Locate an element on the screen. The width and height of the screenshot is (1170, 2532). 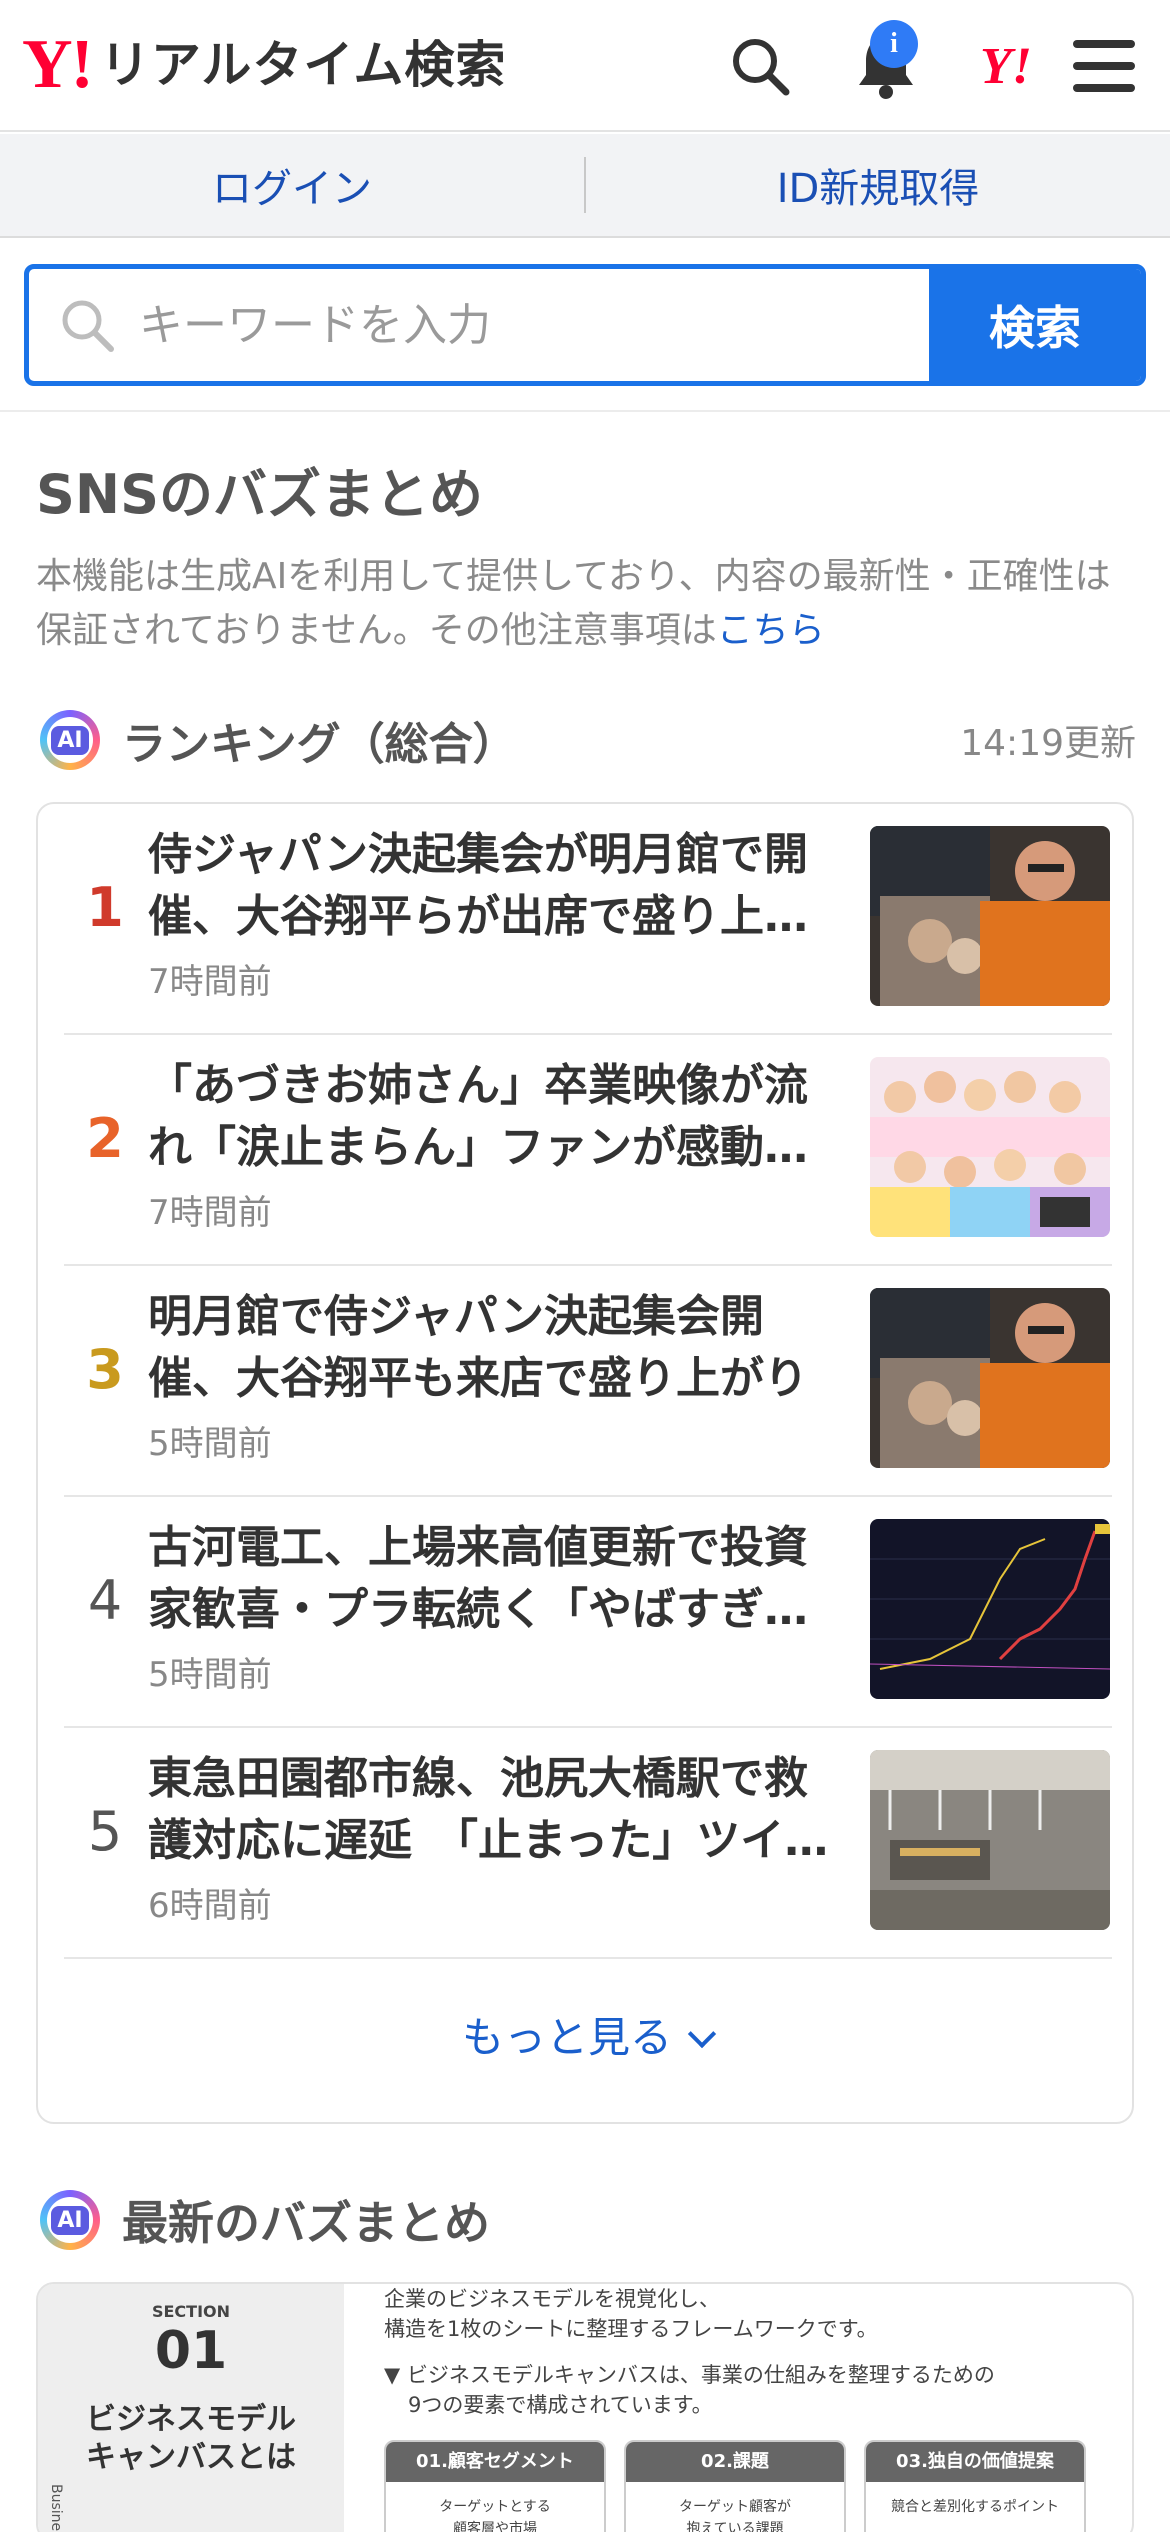
show-more-label: もっと見る is located at coordinates (566, 2037).